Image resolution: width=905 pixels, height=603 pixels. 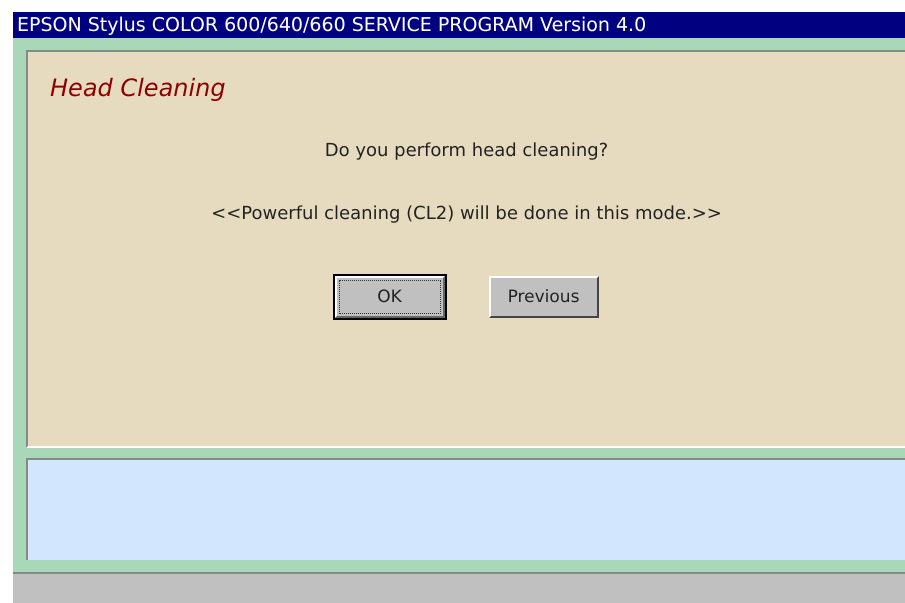 I want to click on previous-button: Previous, so click(x=543, y=297).